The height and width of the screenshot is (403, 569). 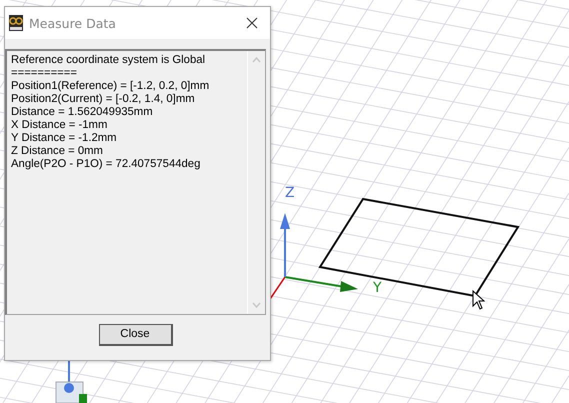 I want to click on z-axis-arrow, so click(x=285, y=245).